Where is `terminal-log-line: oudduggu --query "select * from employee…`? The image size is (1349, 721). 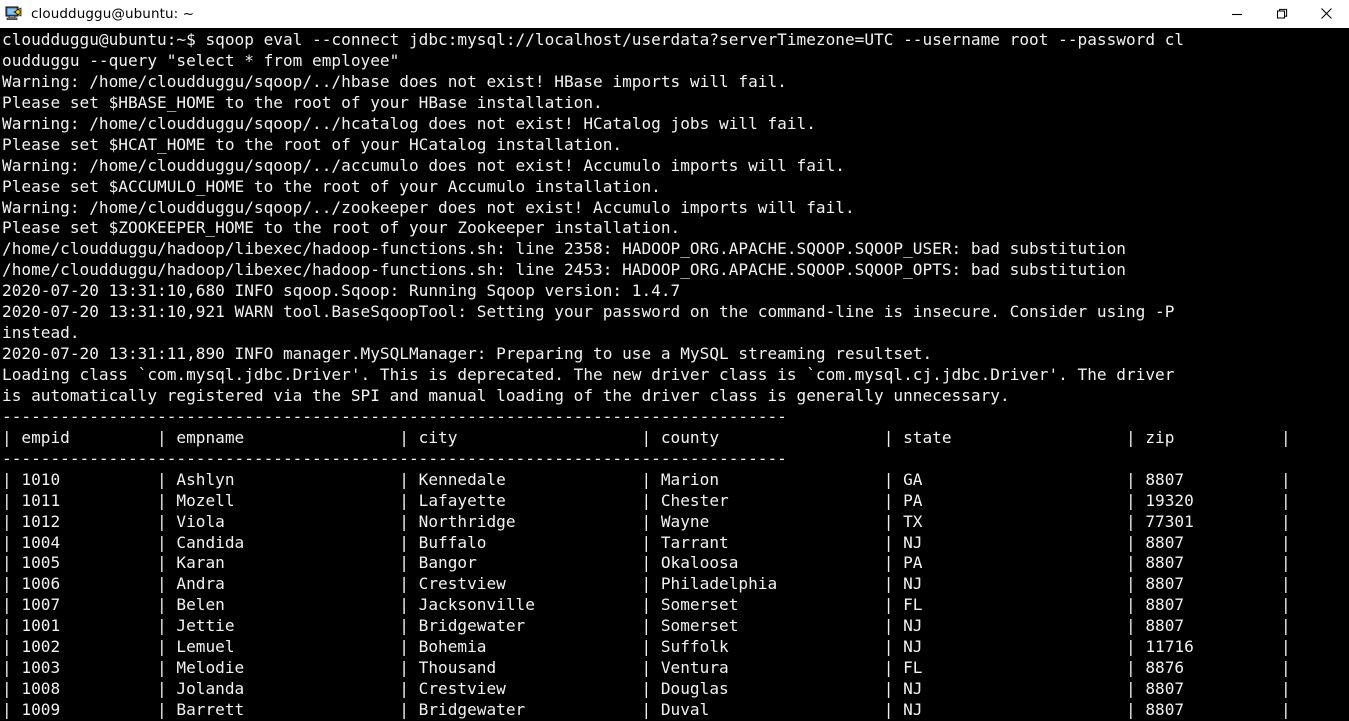 terminal-log-line: oudduggu --query "select * from employee… is located at coordinates (201, 60).